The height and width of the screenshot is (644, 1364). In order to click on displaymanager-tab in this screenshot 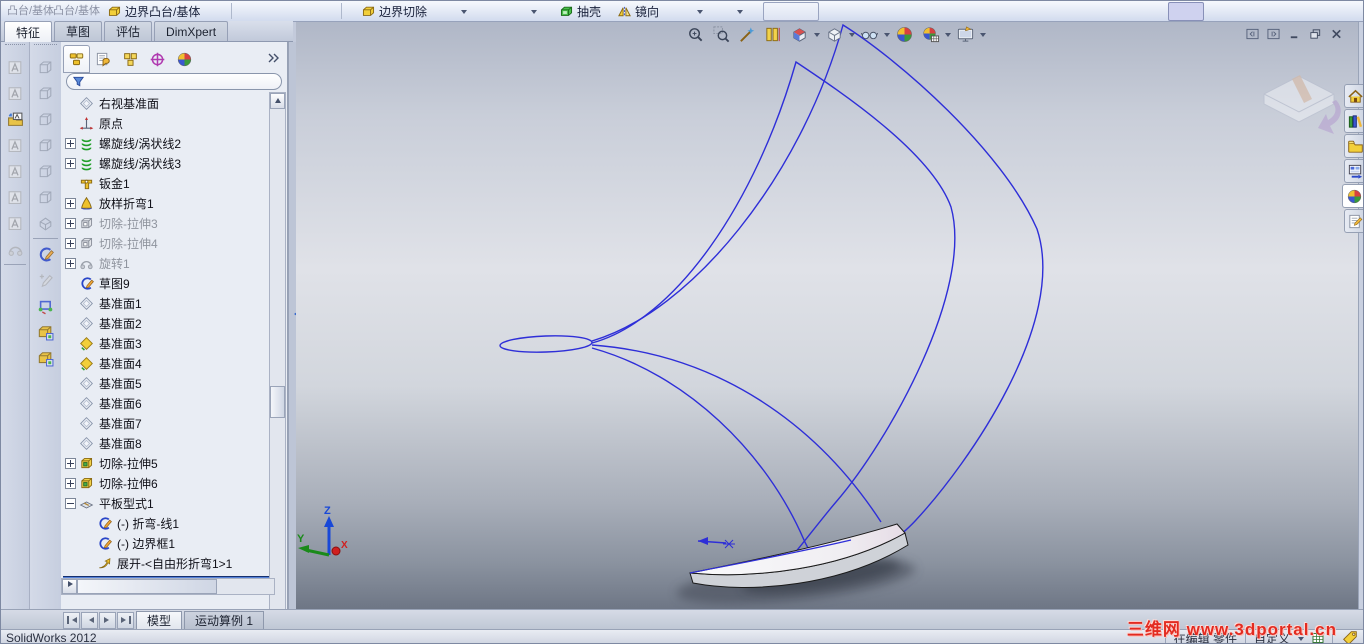, I will do `click(184, 59)`.